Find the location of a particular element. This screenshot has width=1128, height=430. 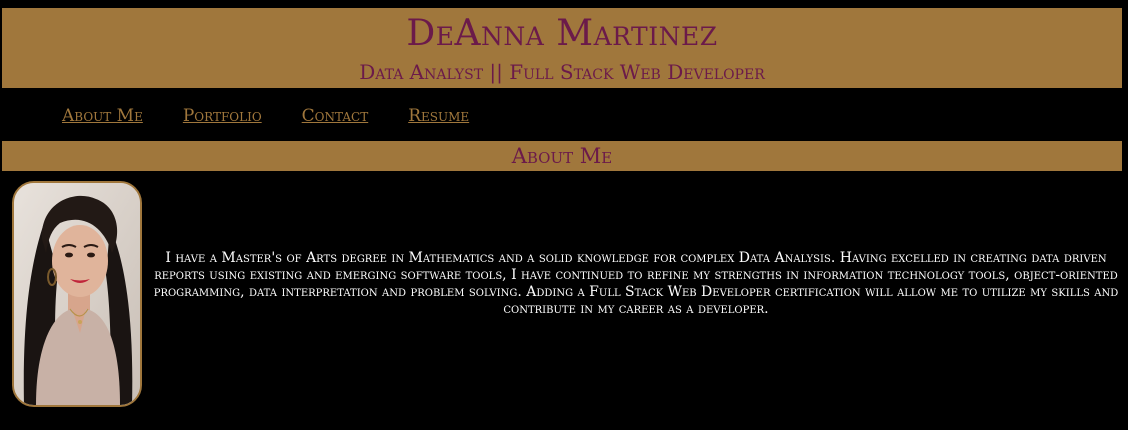

site-title: DeAnna Martinez is located at coordinates (562, 33).